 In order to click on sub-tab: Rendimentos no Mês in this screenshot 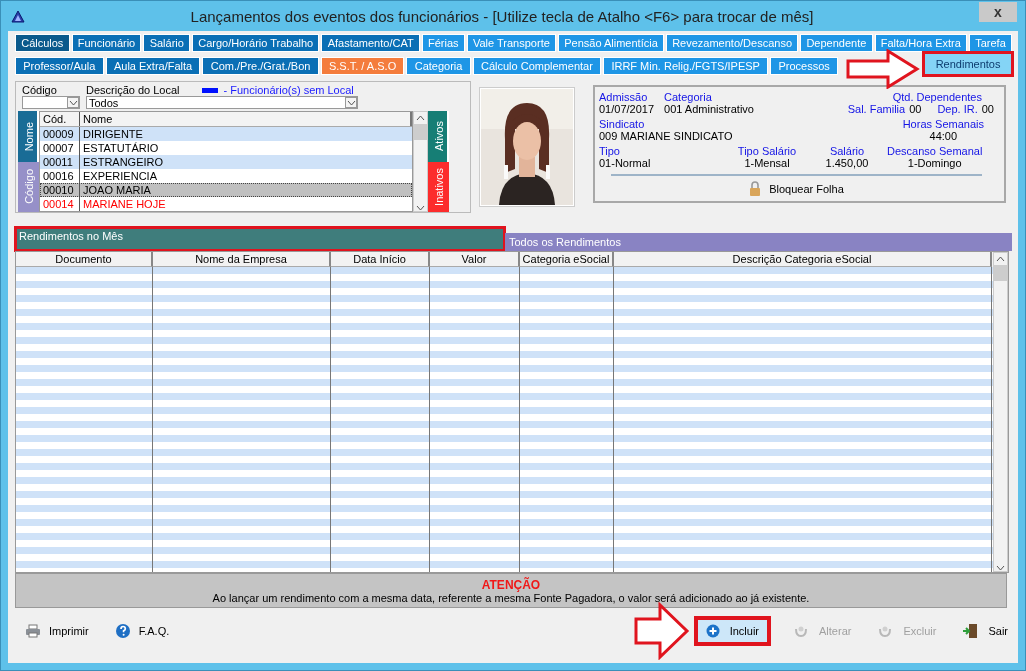, I will do `click(260, 239)`.